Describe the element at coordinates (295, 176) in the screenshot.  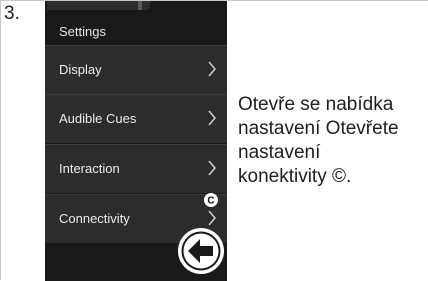
I see `caption-line: konektivity ©.` at that location.